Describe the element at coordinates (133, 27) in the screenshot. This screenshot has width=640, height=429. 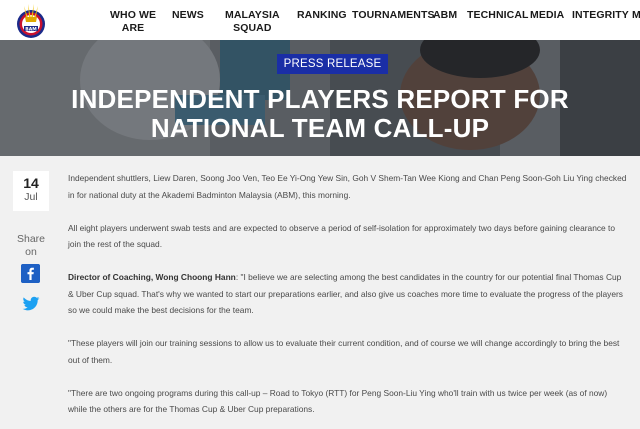
I see `nav-who-we-are-line2: ARE` at that location.